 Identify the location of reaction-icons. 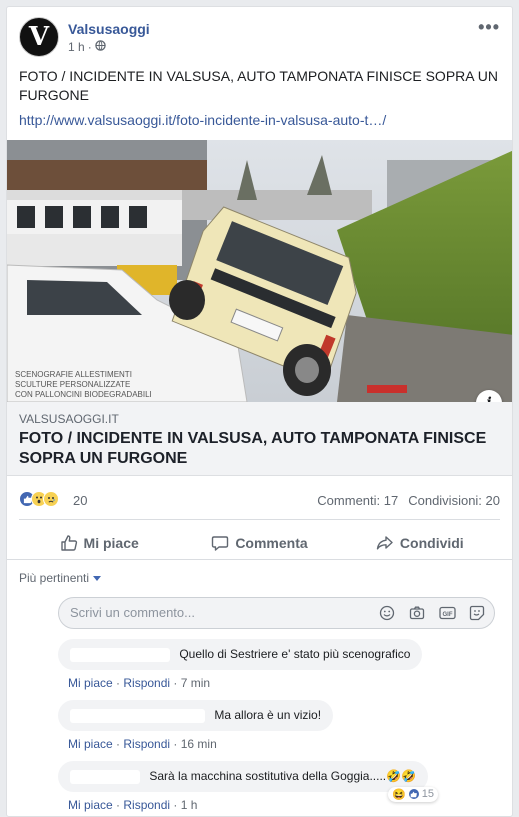
(39, 499).